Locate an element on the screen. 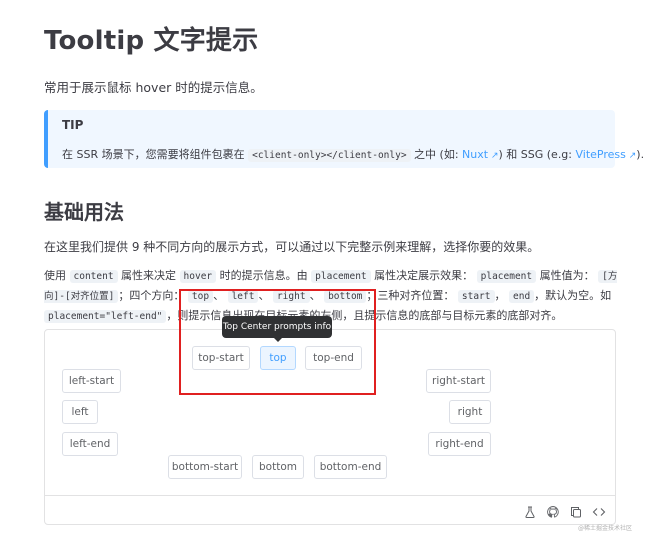  inline-code: end is located at coordinates (522, 296).